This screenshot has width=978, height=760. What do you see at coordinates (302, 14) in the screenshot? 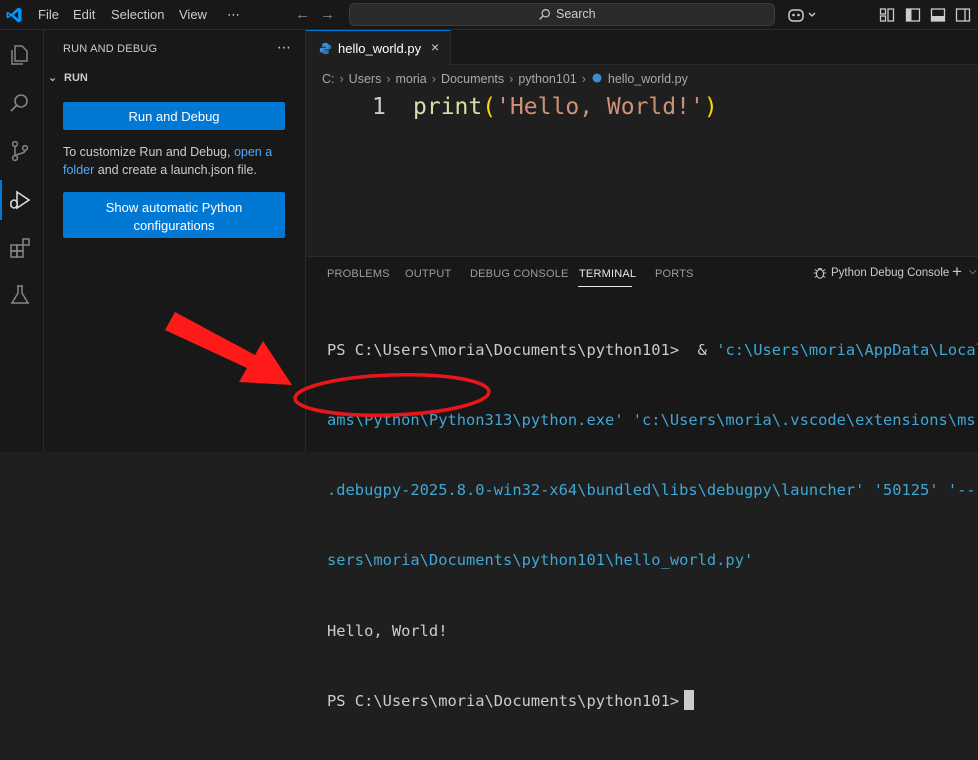
I see `back-arrow-icon: ←` at bounding box center [302, 14].